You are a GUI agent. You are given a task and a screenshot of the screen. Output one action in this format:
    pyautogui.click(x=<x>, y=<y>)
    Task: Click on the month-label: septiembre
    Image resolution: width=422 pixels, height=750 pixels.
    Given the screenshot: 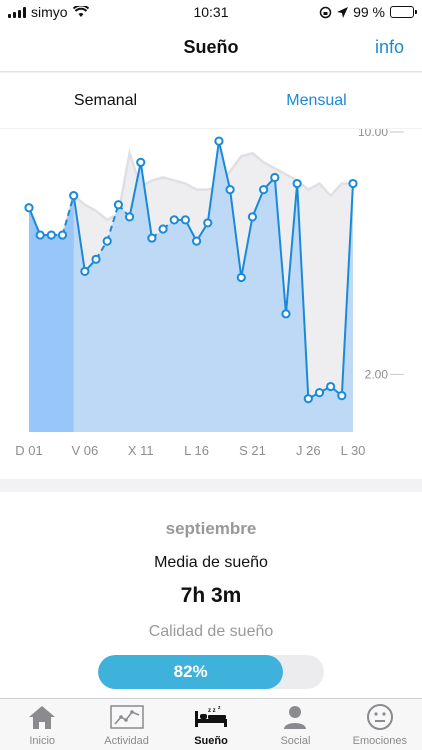 What is the action you would take?
    pyautogui.click(x=211, y=528)
    